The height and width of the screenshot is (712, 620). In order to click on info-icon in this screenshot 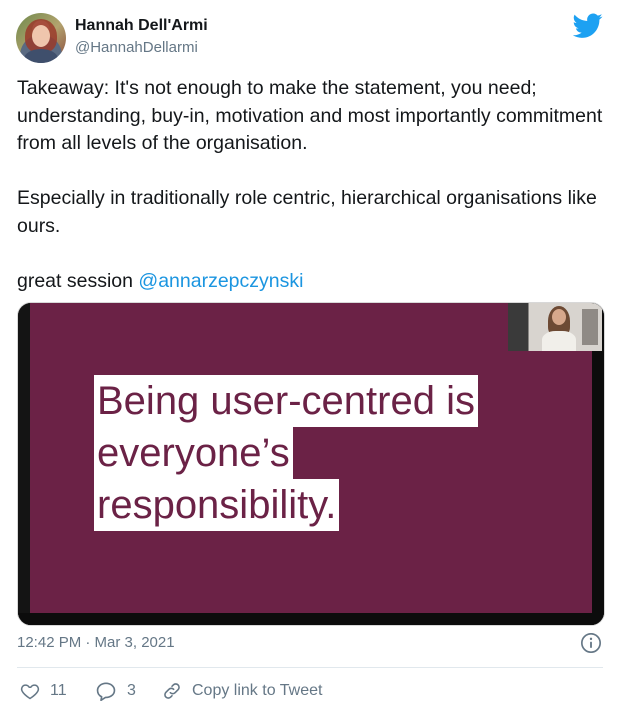, I will do `click(591, 643)`.